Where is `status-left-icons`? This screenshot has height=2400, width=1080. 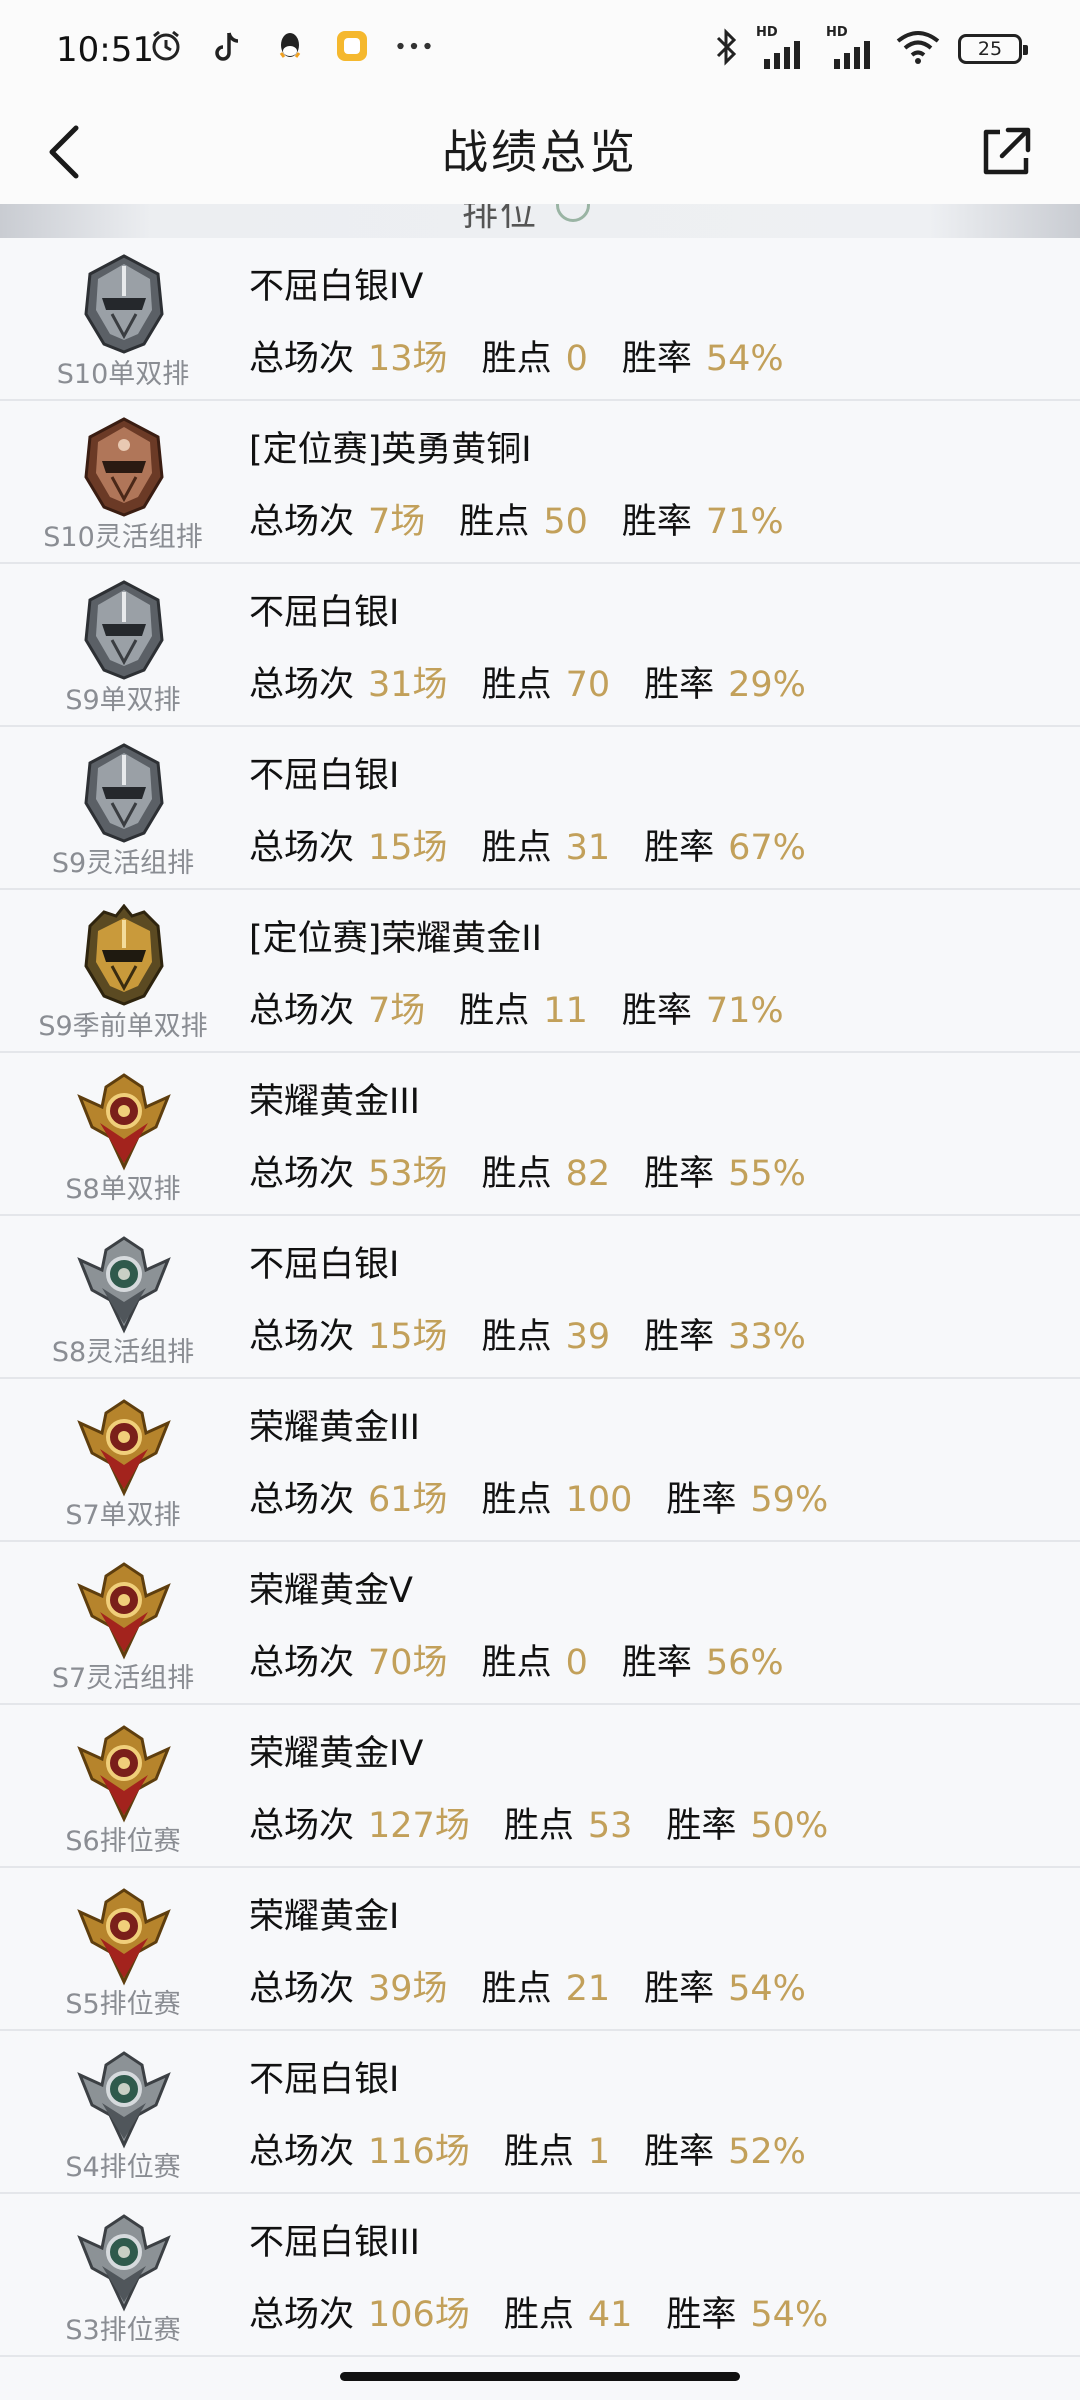 status-left-icons is located at coordinates (290, 46).